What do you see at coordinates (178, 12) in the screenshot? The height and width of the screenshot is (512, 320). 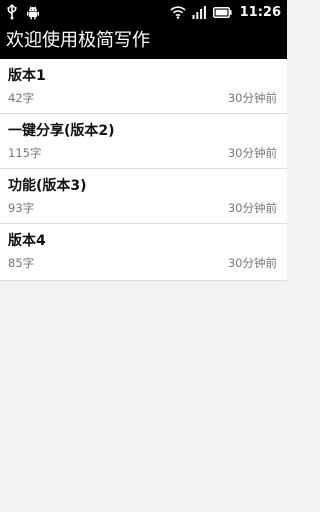 I see `wifi-icon` at bounding box center [178, 12].